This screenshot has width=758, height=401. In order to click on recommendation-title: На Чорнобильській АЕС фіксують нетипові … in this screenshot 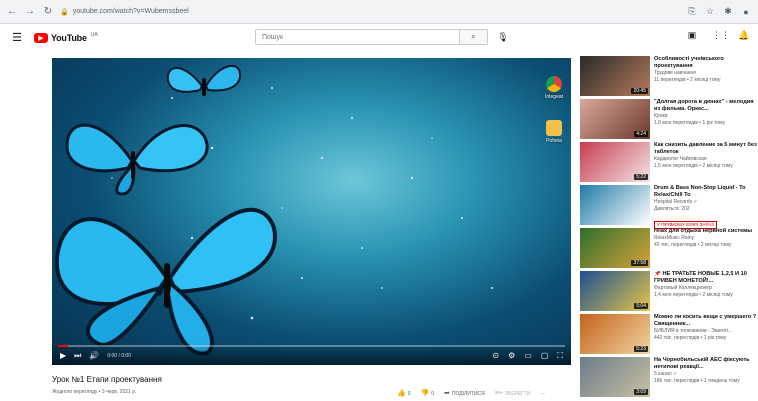, I will do `click(706, 364)`.